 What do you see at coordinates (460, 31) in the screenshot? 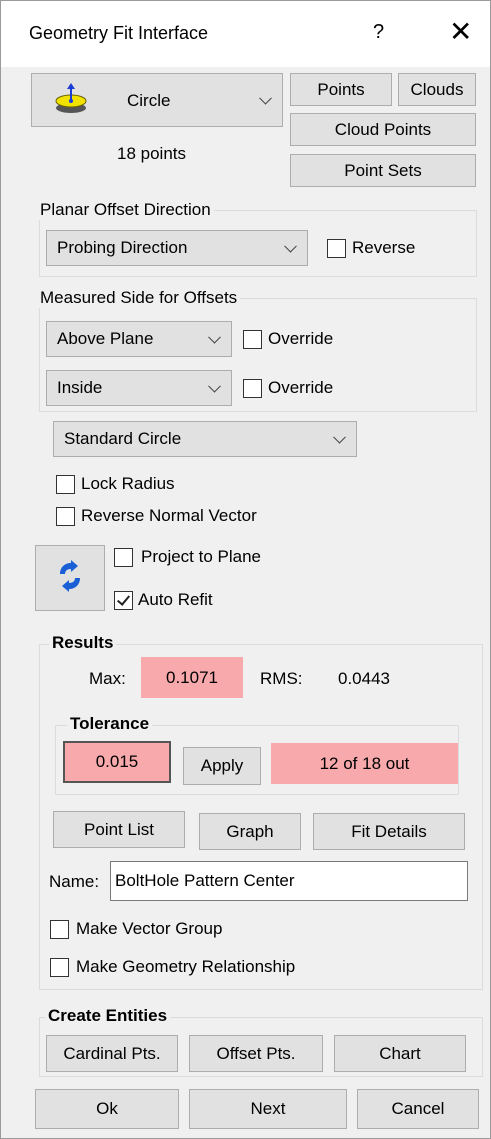
I see `close-button: ✕` at bounding box center [460, 31].